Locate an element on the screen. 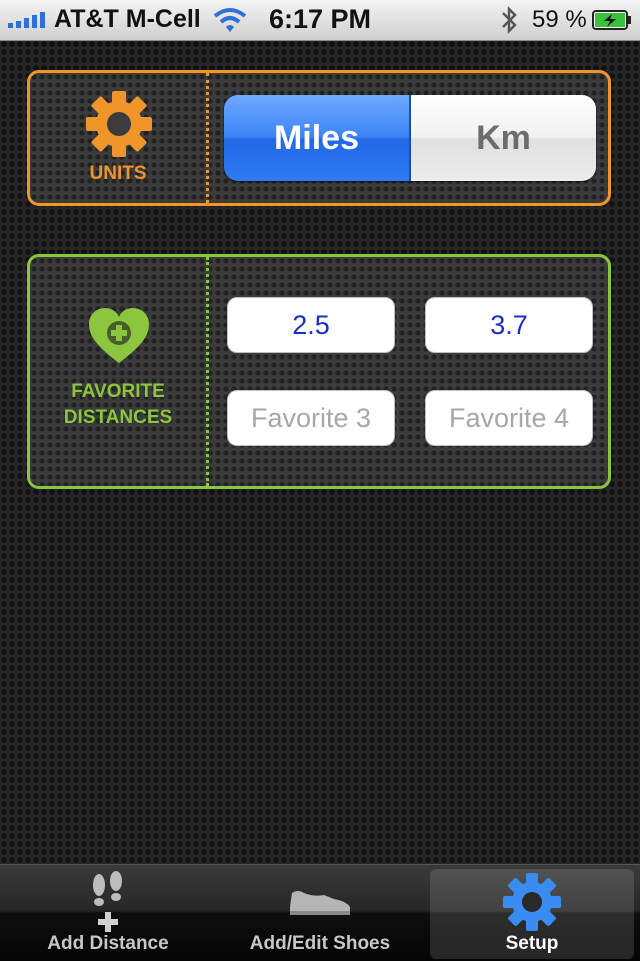 Image resolution: width=640 pixels, height=961 pixels. favorites-divider is located at coordinates (207, 371).